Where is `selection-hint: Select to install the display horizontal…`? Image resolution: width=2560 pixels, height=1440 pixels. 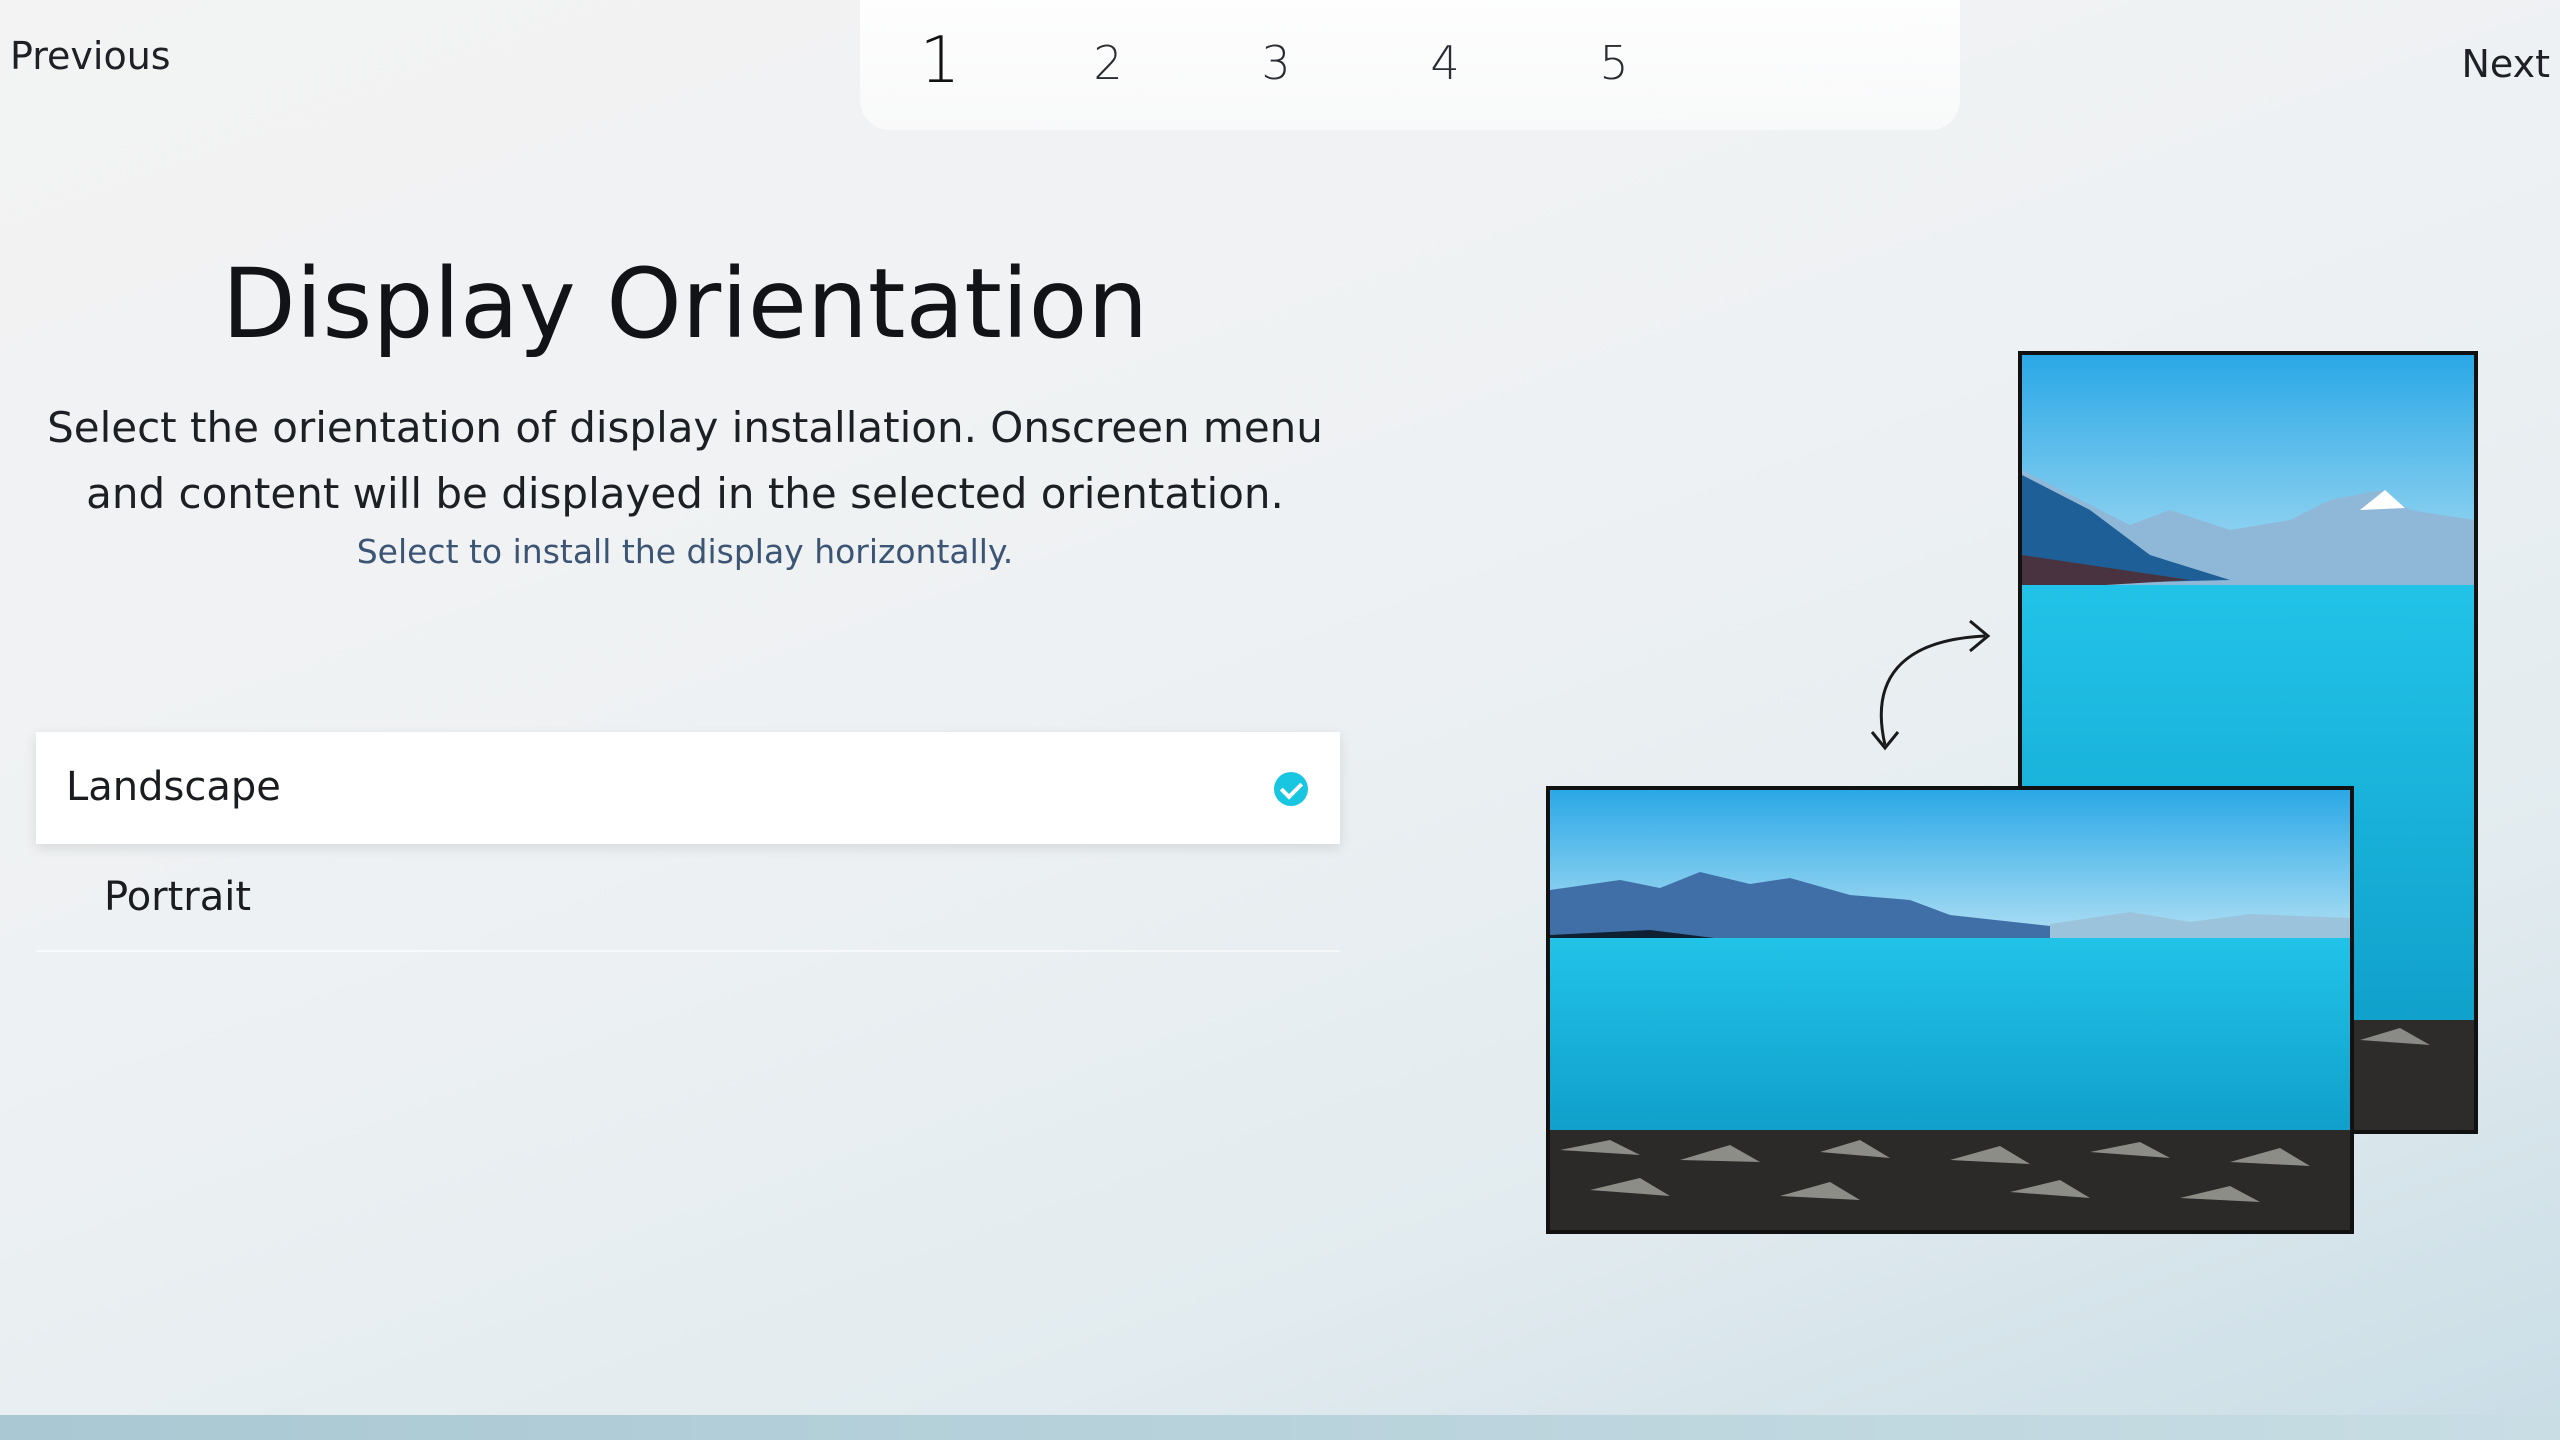
selection-hint: Select to install the display horizontal… is located at coordinates (685, 551).